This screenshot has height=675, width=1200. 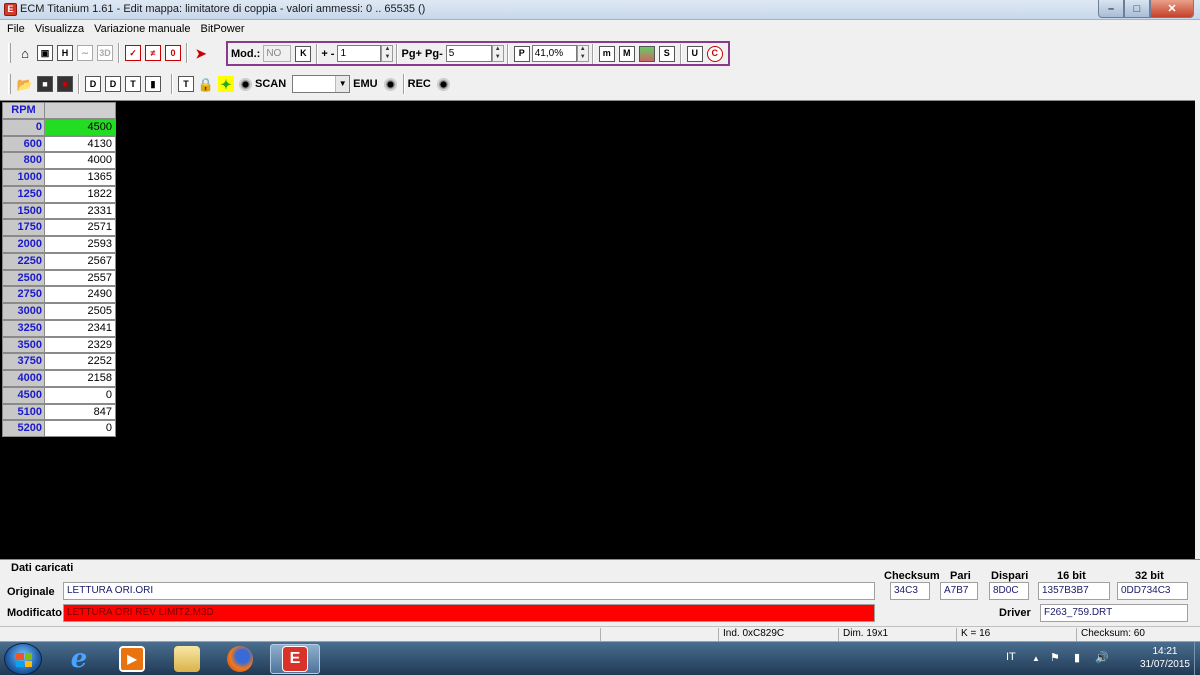 I want to click on value-cell: 2593, so click(x=80, y=244).